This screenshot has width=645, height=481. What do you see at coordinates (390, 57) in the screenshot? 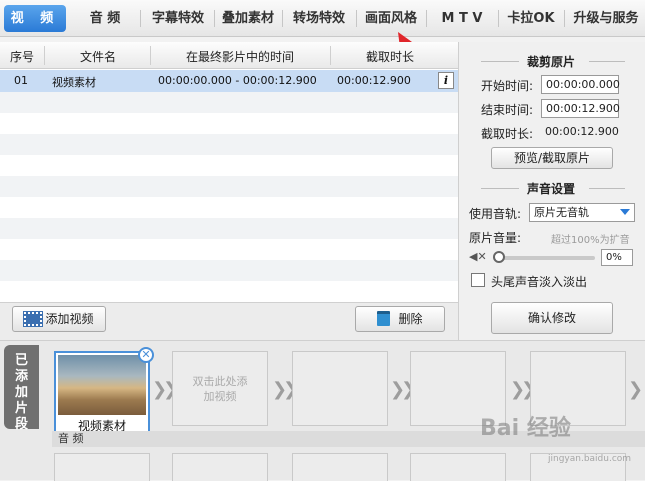
I see `col-header-duration: 截取时长` at bounding box center [390, 57].